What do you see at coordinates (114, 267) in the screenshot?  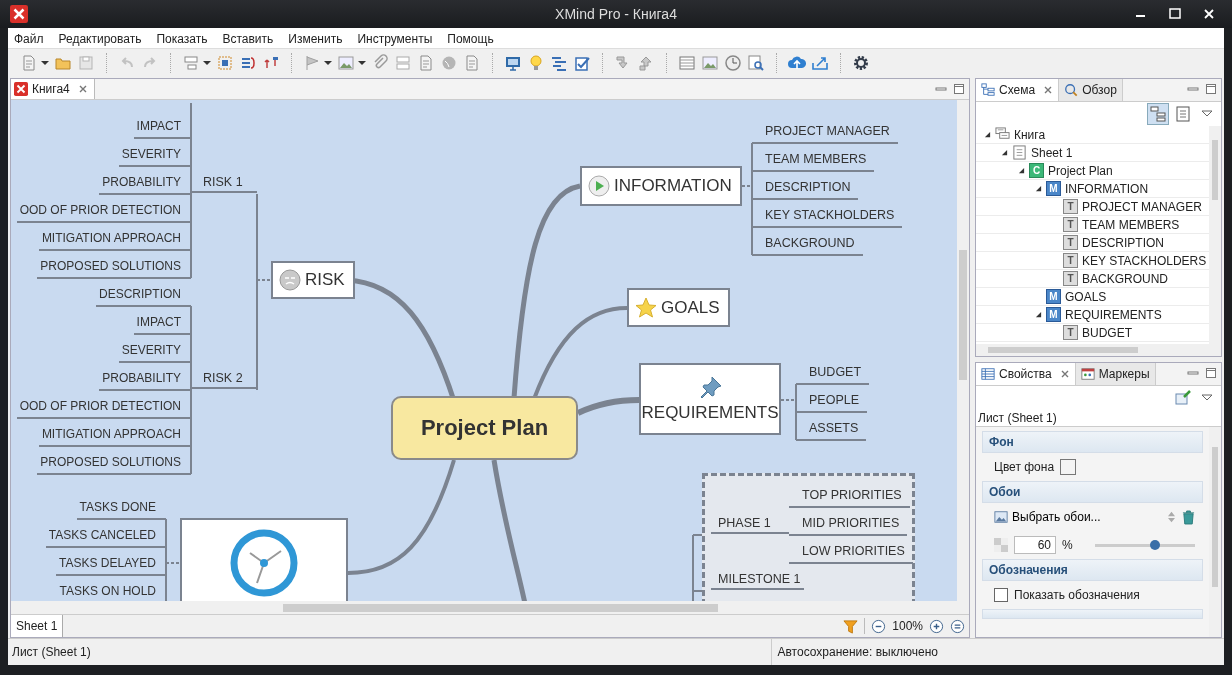 I see `subtopic: PROPOSED SOLUTIONS` at bounding box center [114, 267].